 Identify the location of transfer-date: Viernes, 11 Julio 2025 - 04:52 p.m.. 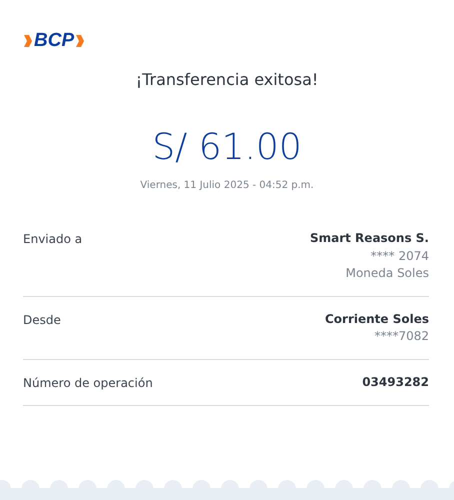
(227, 185).